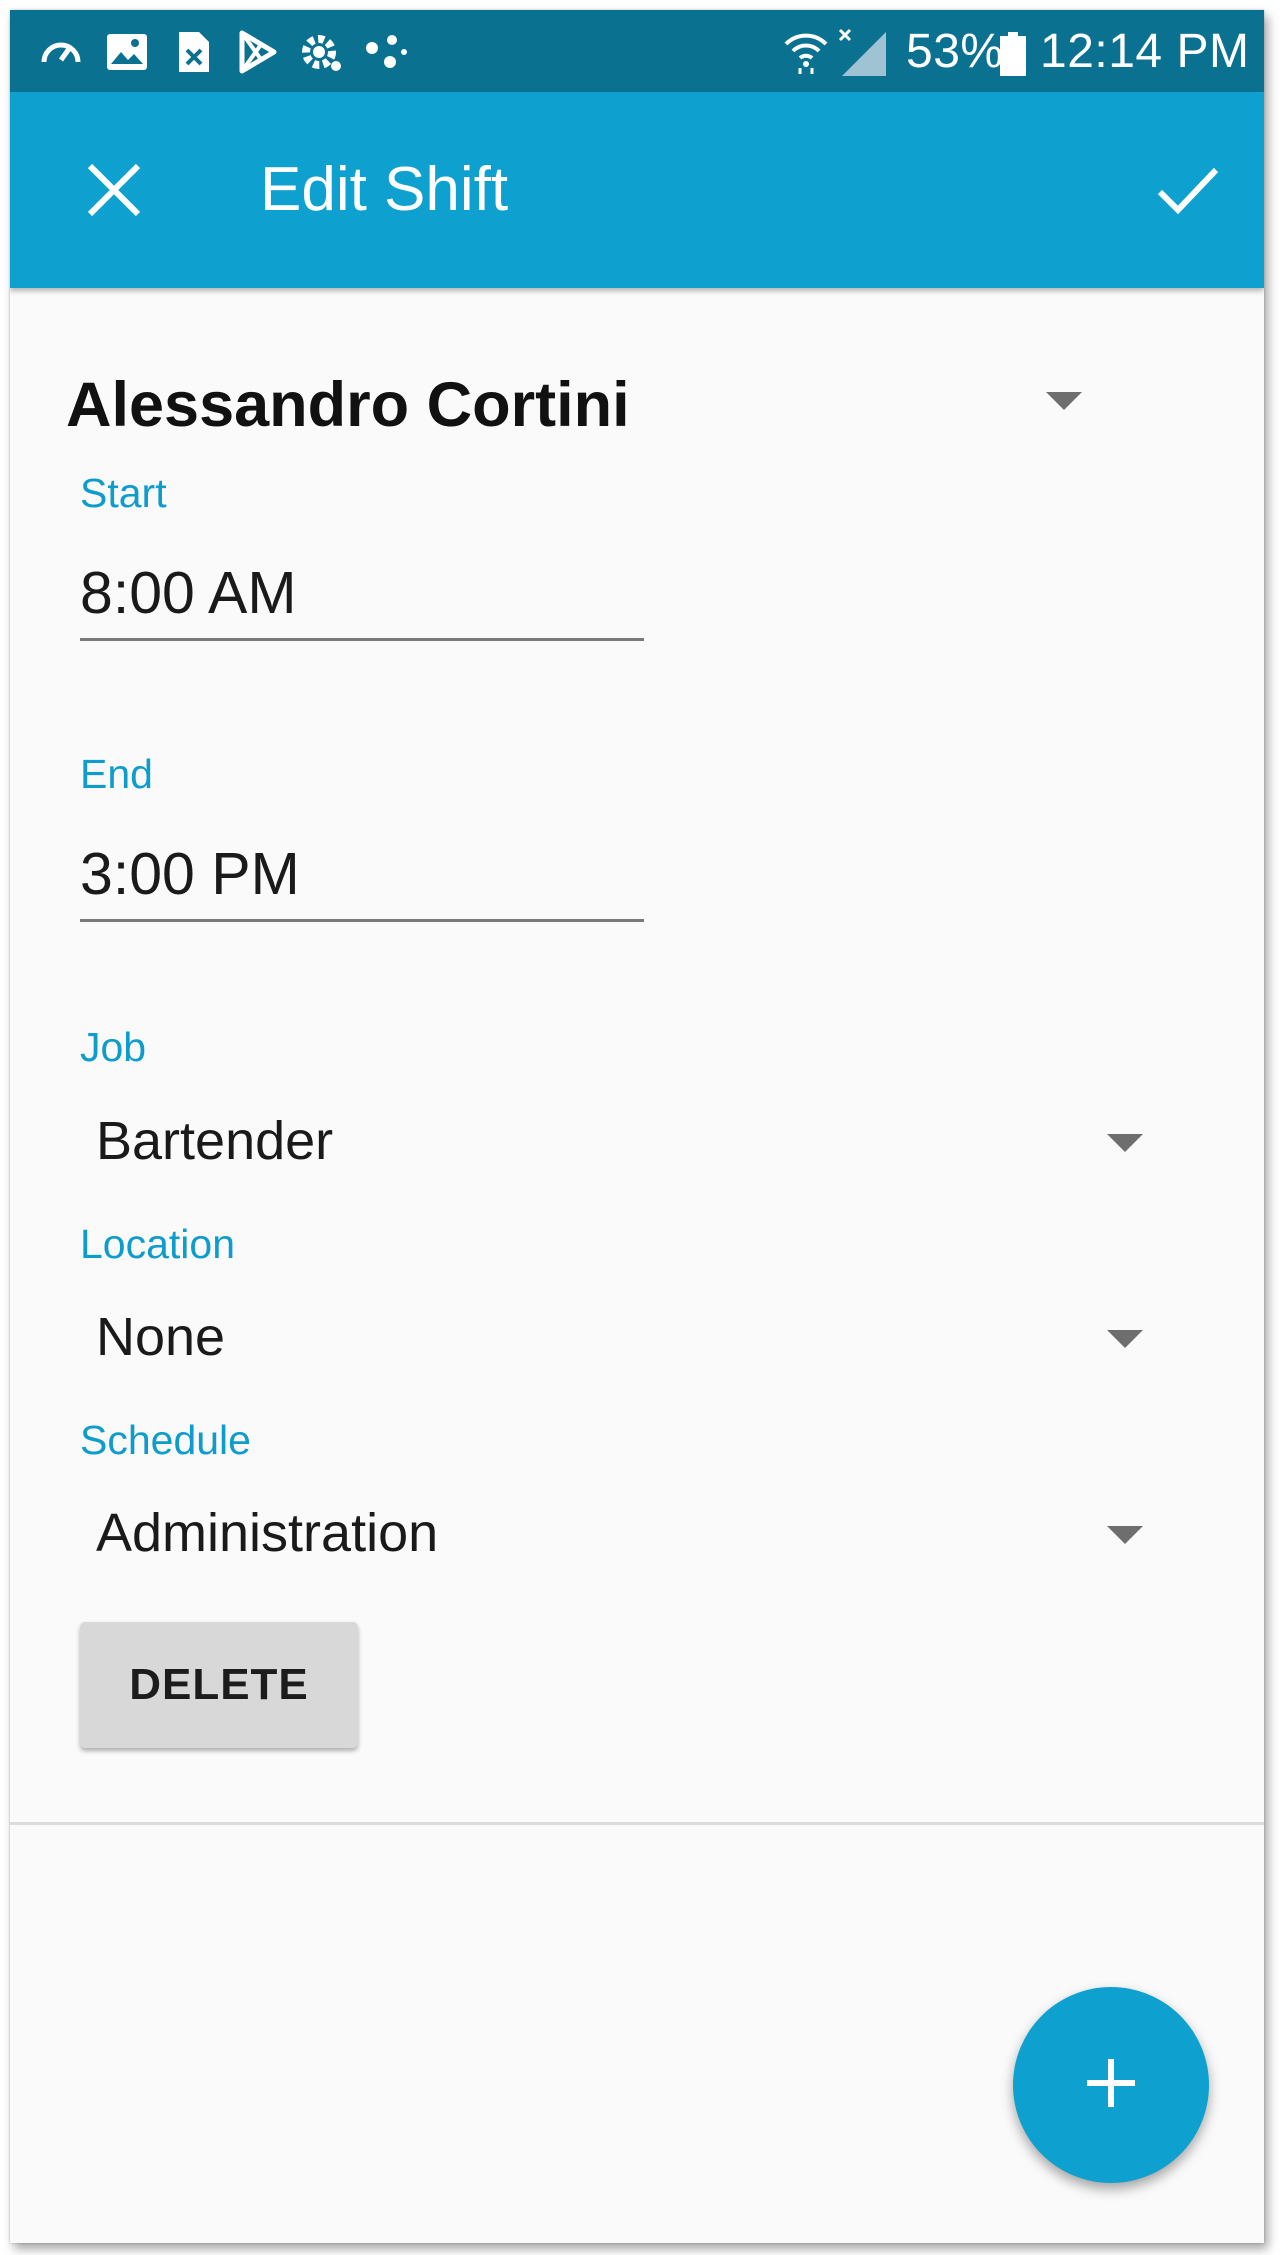 This screenshot has height=2255, width=1280. I want to click on job-select: Bartender, so click(620, 1142).